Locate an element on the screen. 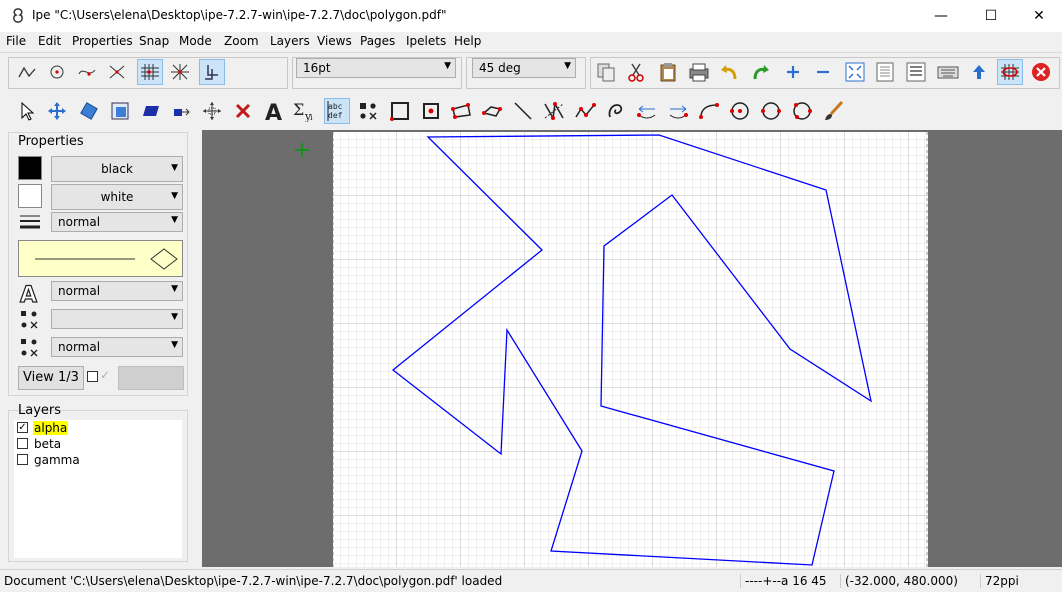 The width and height of the screenshot is (1062, 592). mark-size-value: normal is located at coordinates (79, 347).